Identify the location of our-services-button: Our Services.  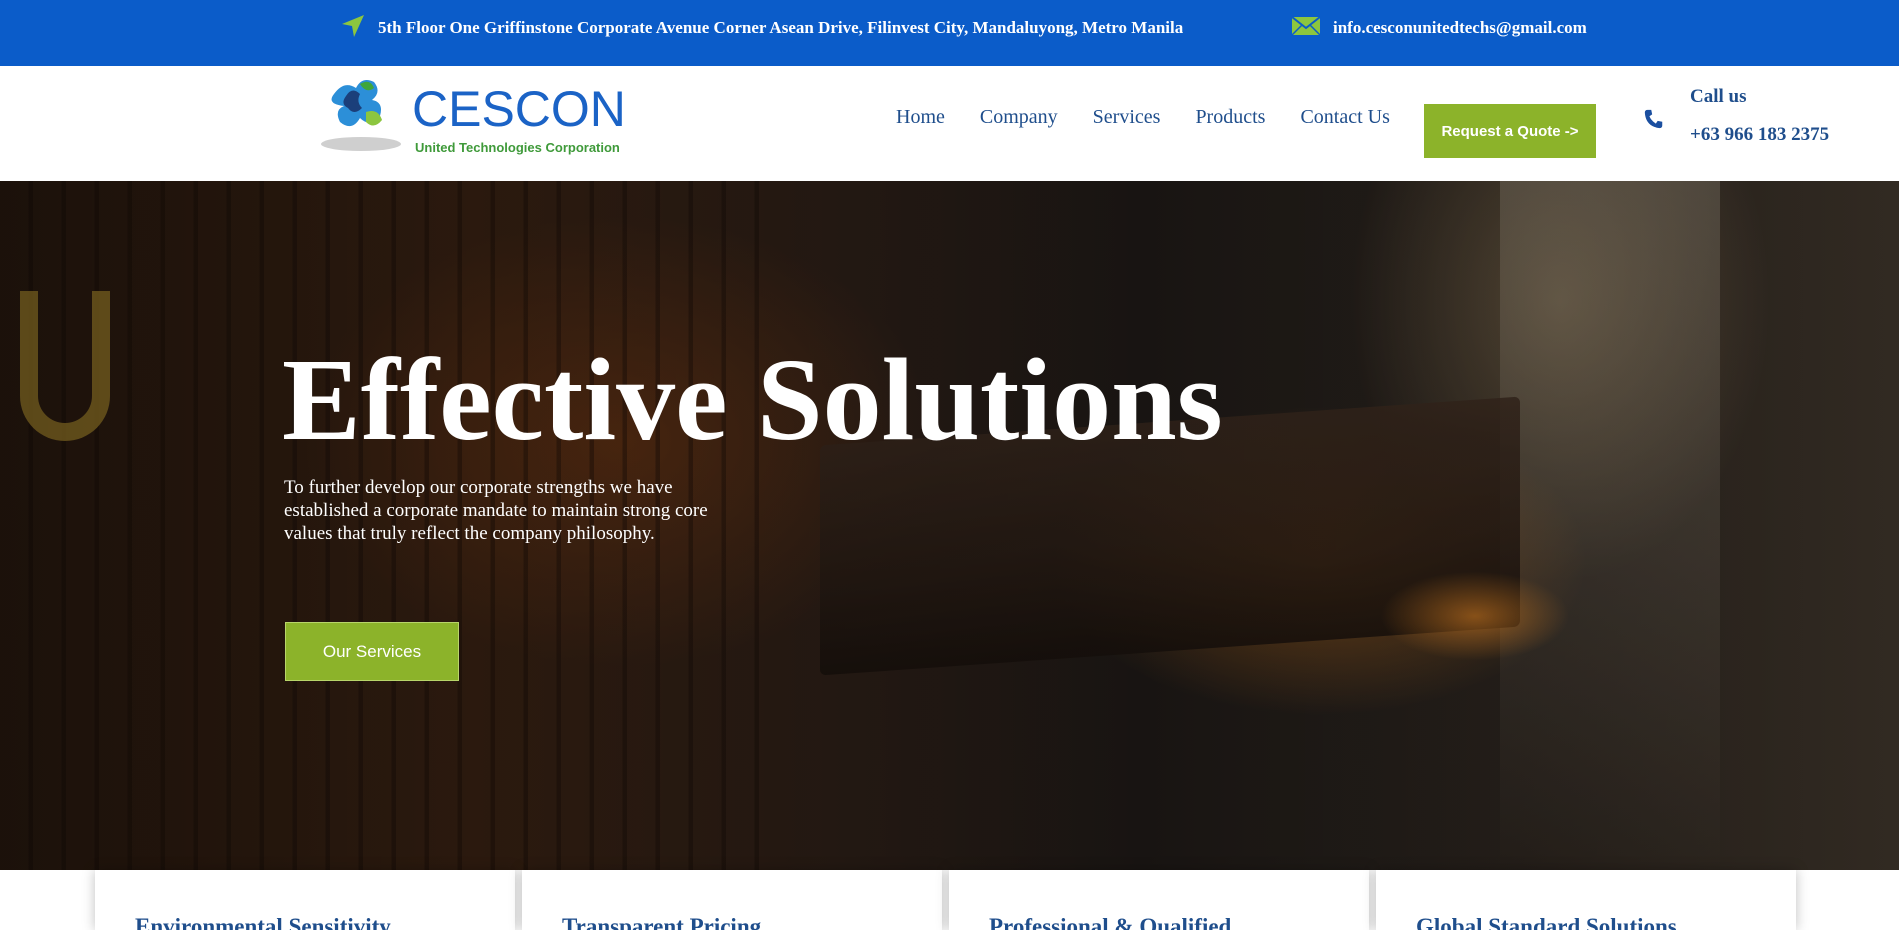
(372, 651).